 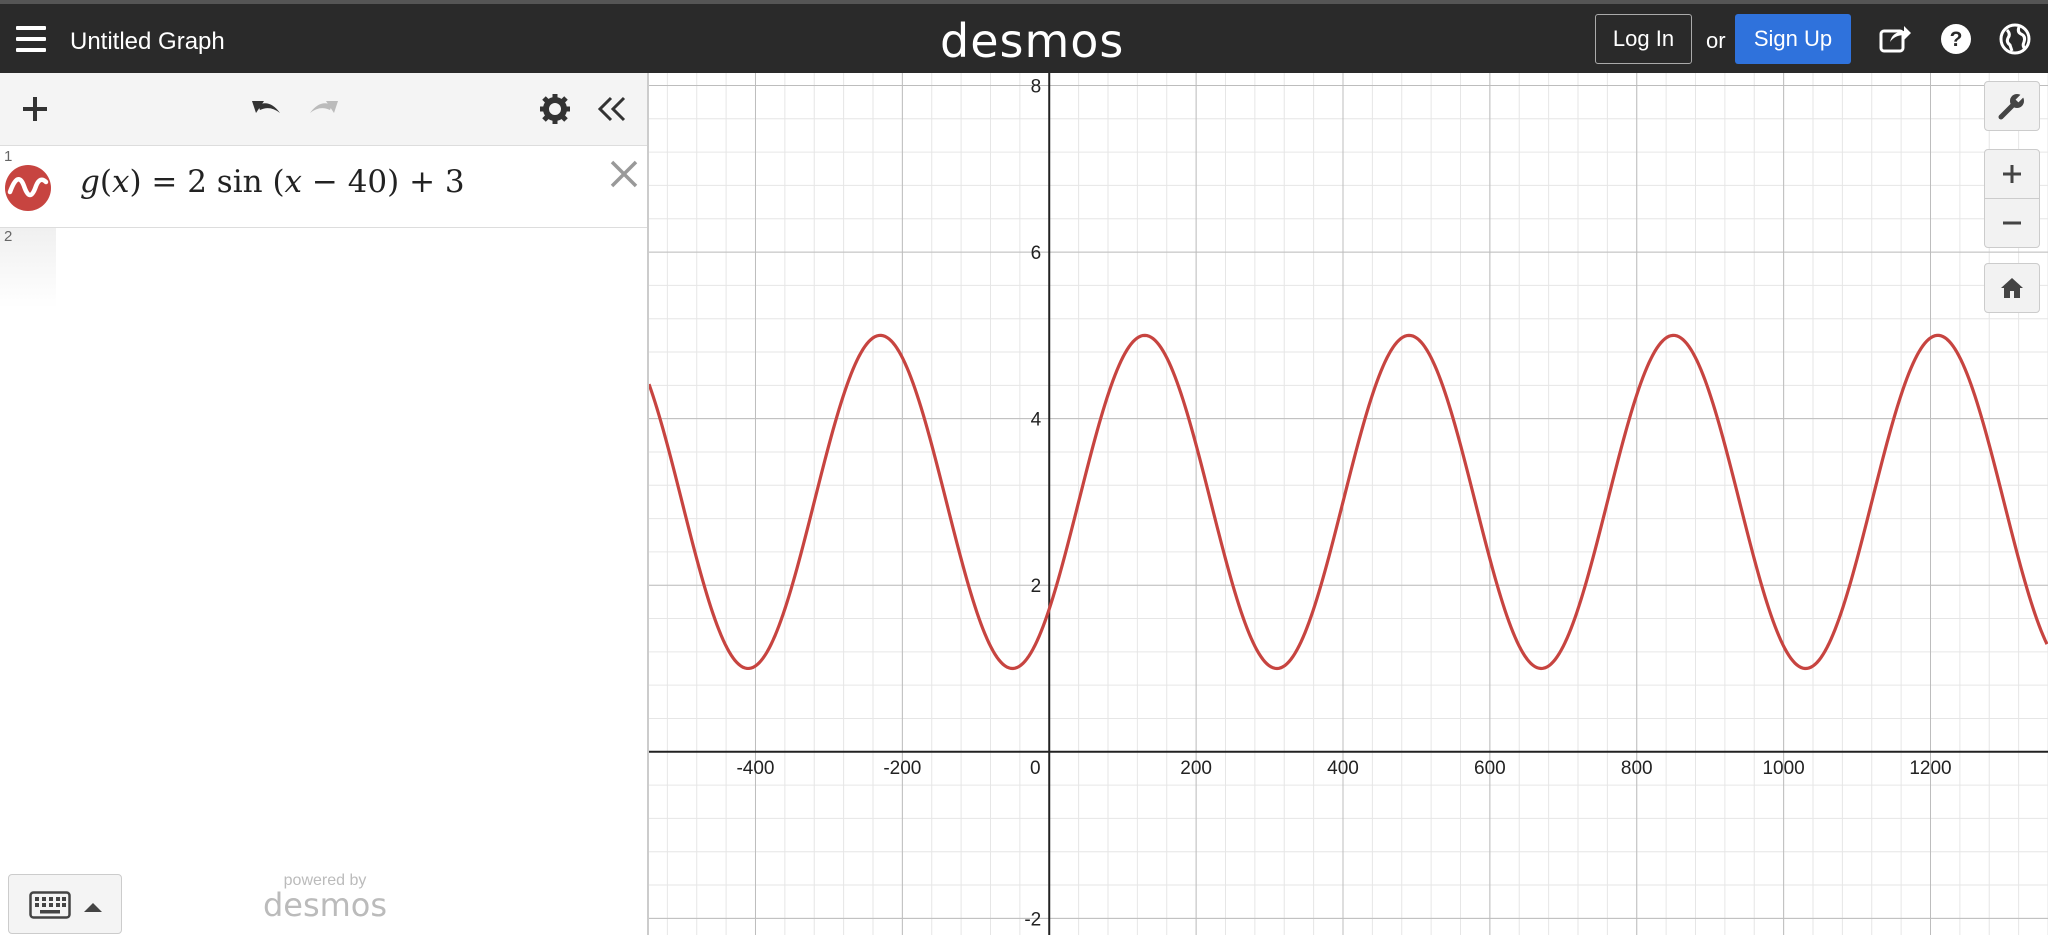 I want to click on add-icon, so click(x=35, y=109).